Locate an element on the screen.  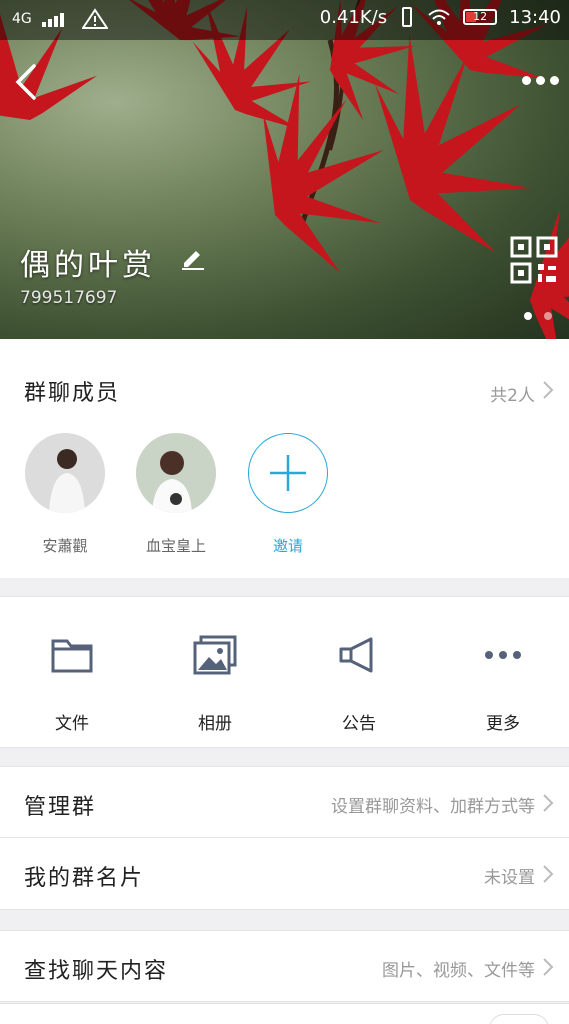
manage-group-row: 管理群 设置群聊资料、加群方式等 is located at coordinates (284, 802).